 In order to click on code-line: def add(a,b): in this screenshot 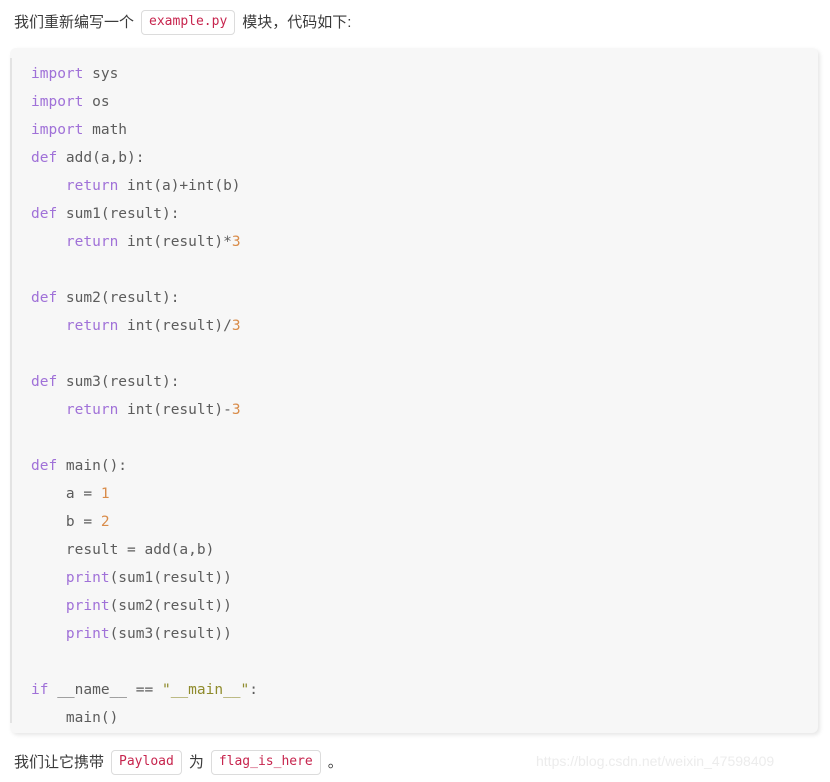, I will do `click(420, 158)`.